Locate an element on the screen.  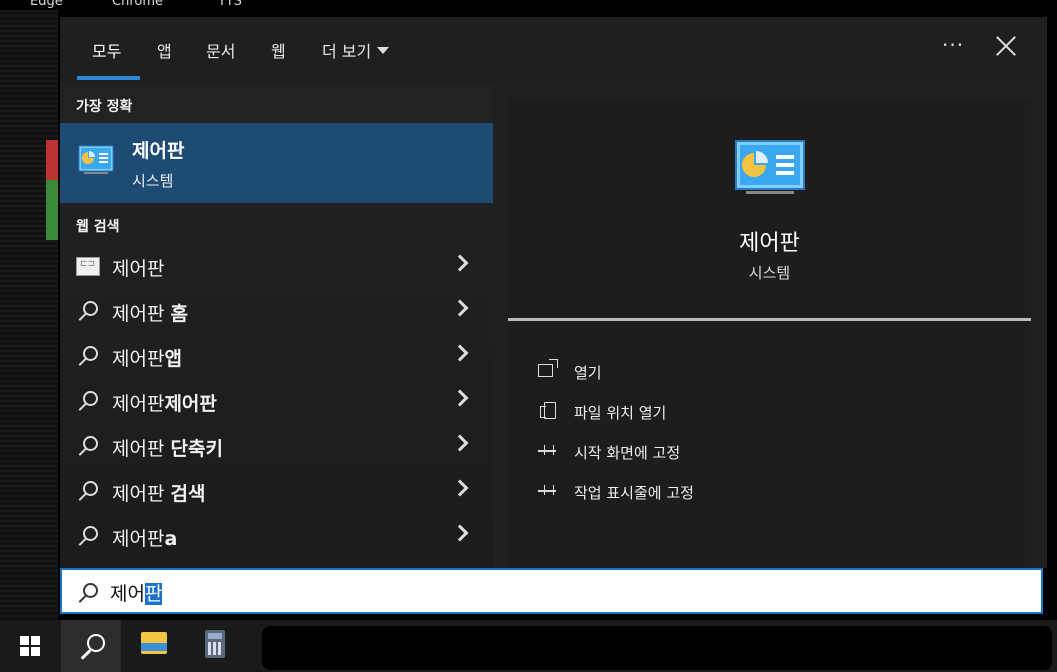
detail-title: 제어판 is located at coordinates (769, 243).